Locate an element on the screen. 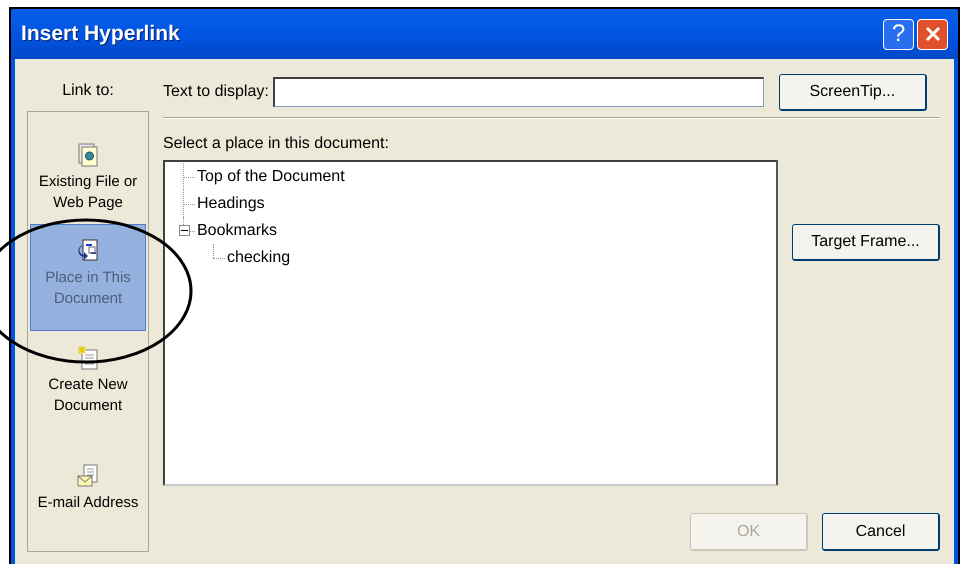  close-button is located at coordinates (932, 34).